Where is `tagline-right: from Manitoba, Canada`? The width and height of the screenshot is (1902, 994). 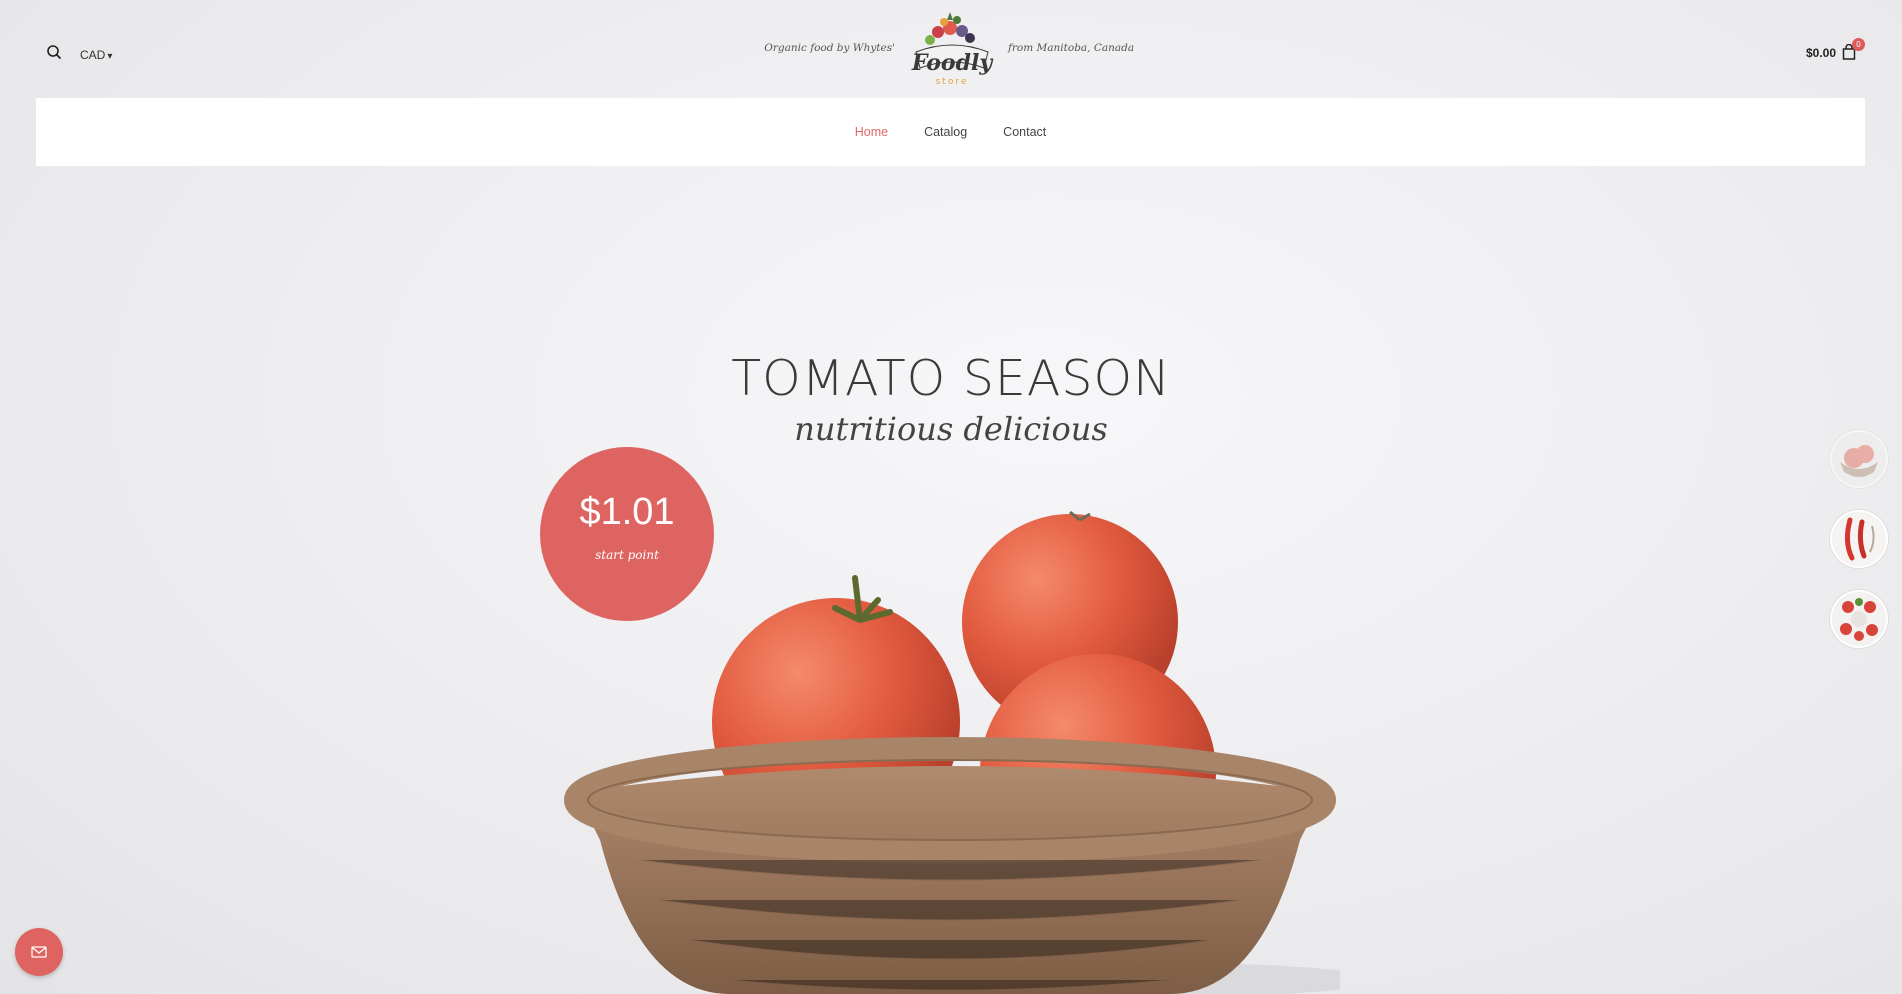 tagline-right: from Manitoba, Canada is located at coordinates (1071, 48).